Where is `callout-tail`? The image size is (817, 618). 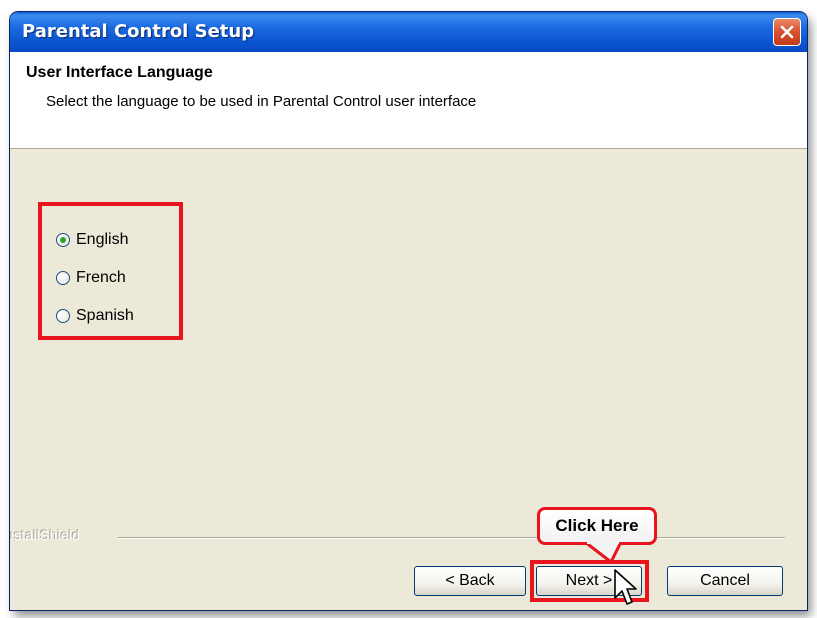
callout-tail is located at coordinates (603, 553).